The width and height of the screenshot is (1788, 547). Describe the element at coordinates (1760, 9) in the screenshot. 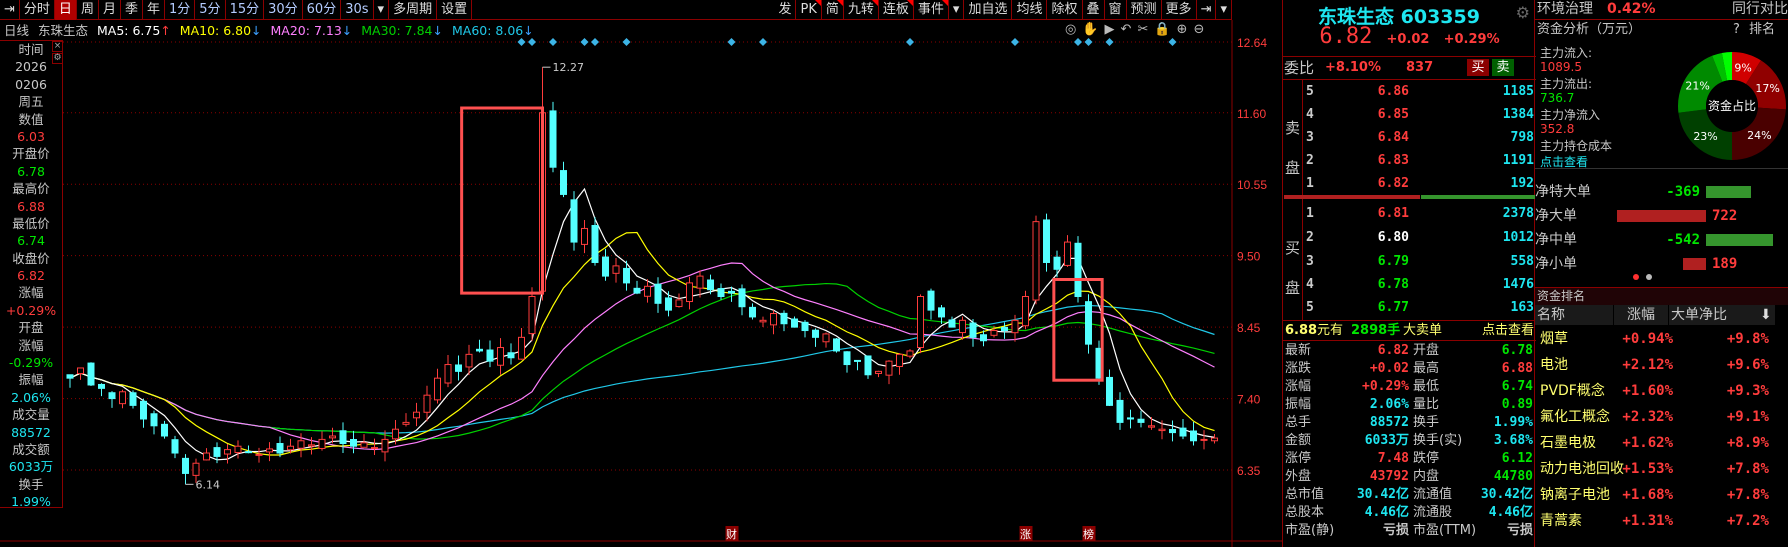

I see `peer-compare-link: 同行对比` at that location.